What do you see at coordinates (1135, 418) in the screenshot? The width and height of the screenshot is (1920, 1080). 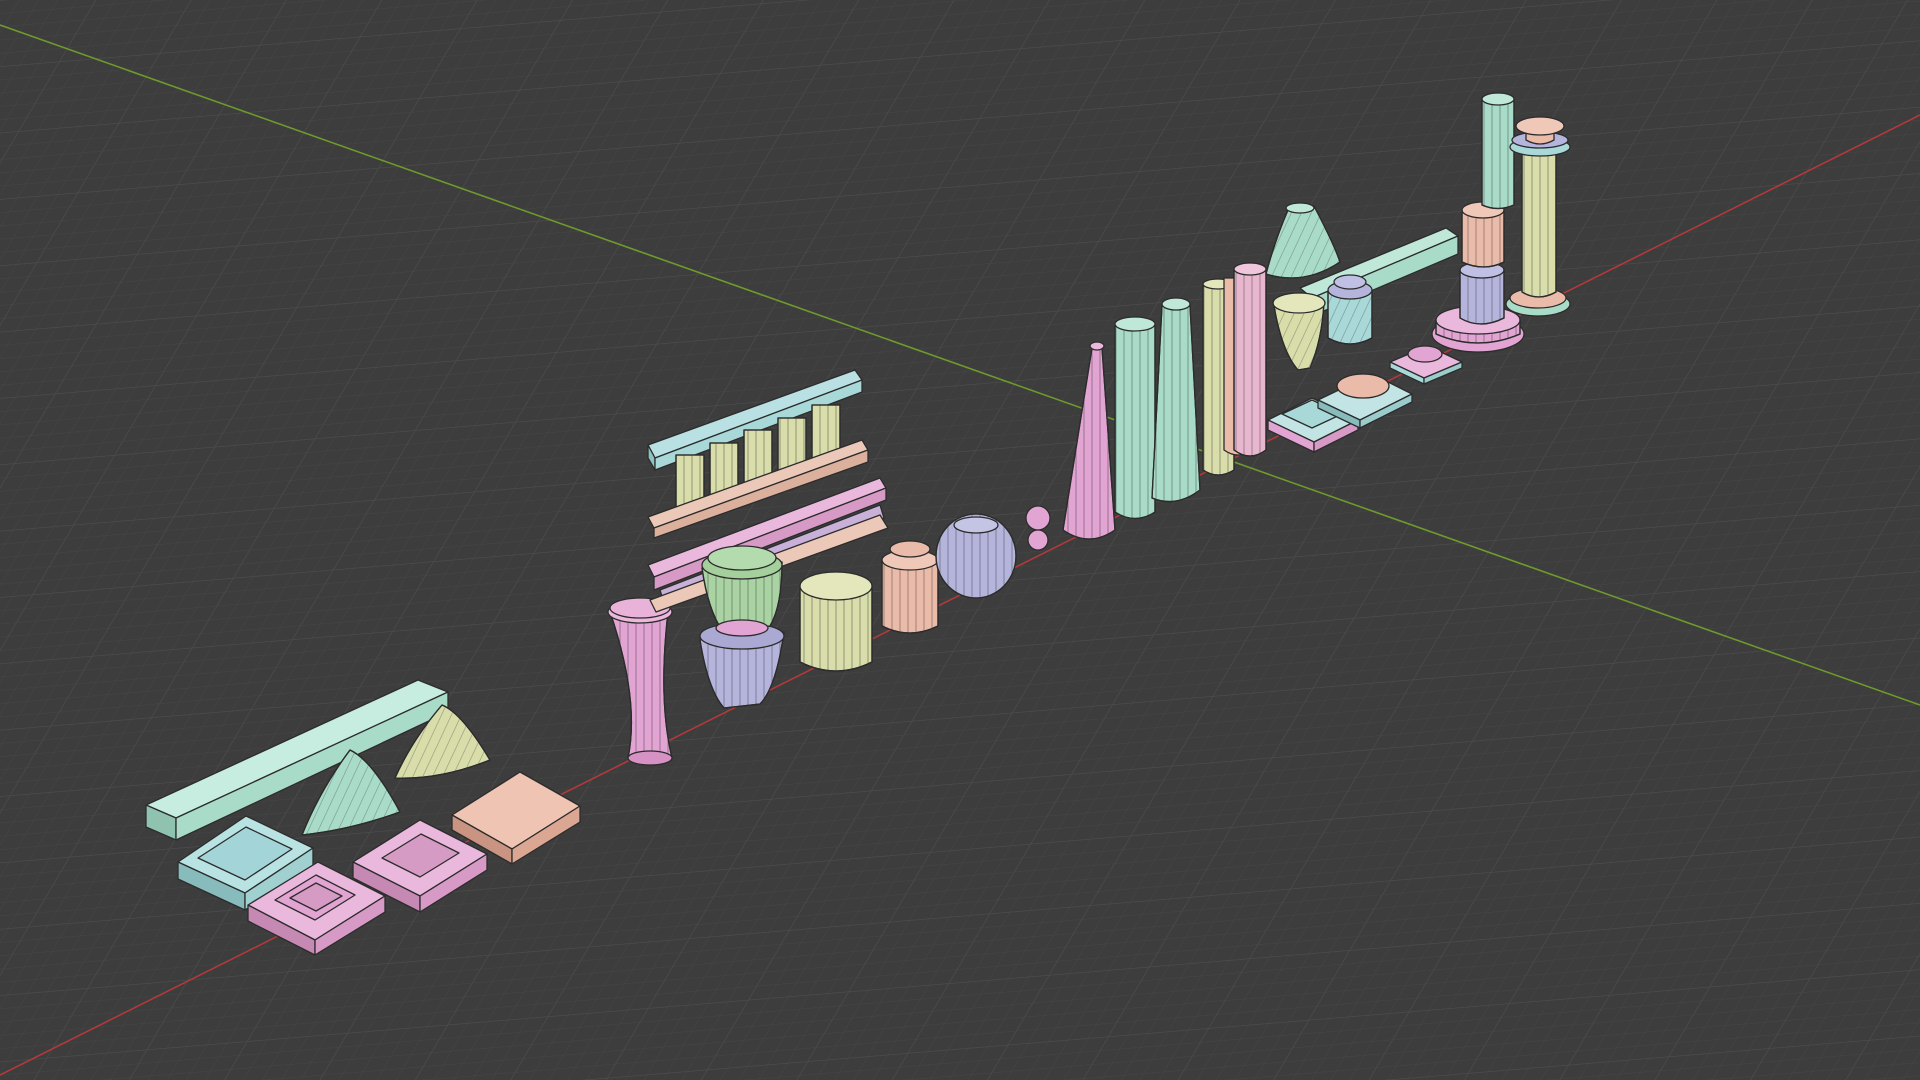 I see `column-mint` at bounding box center [1135, 418].